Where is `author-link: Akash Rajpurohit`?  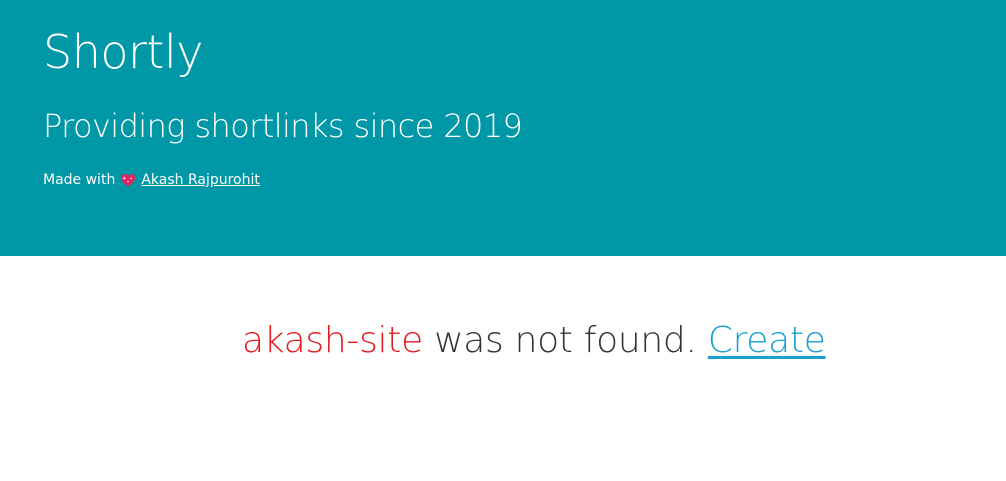 author-link: Akash Rajpurohit is located at coordinates (200, 180).